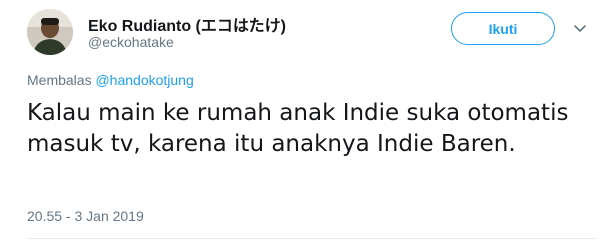 The width and height of the screenshot is (612, 243). Describe the element at coordinates (131, 42) in the screenshot. I see `user-handle: @eckohatake` at that location.